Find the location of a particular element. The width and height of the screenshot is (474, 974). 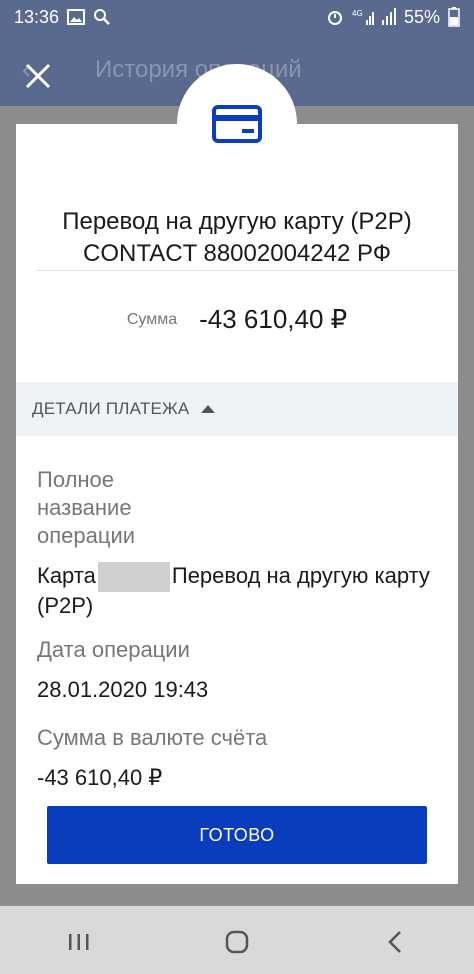

close-icon is located at coordinates (38, 76).